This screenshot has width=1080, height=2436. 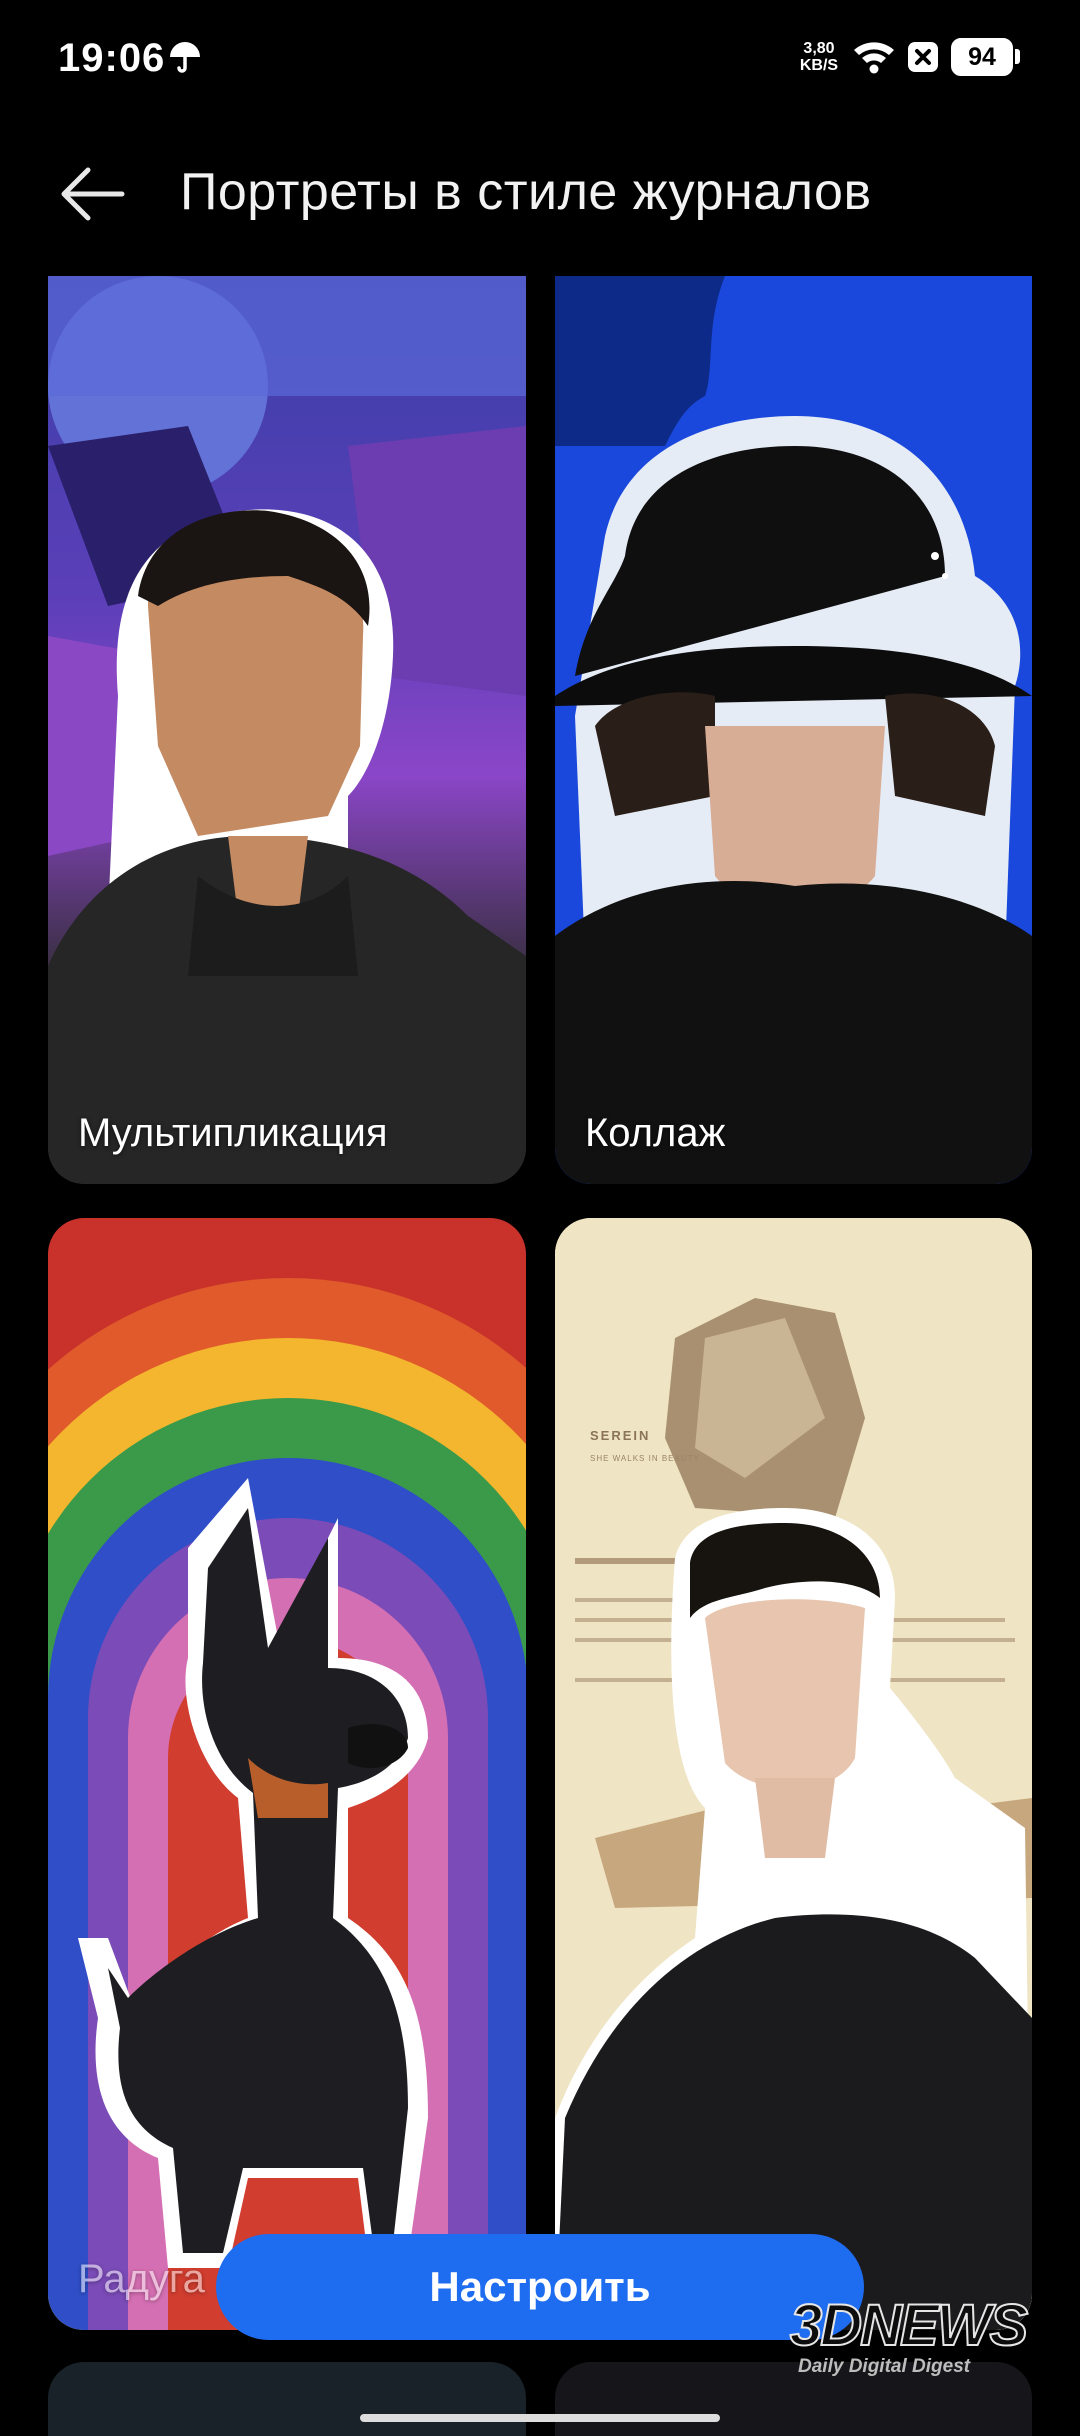 What do you see at coordinates (526, 192) in the screenshot?
I see `page-title: Портреты в стиле журналов` at bounding box center [526, 192].